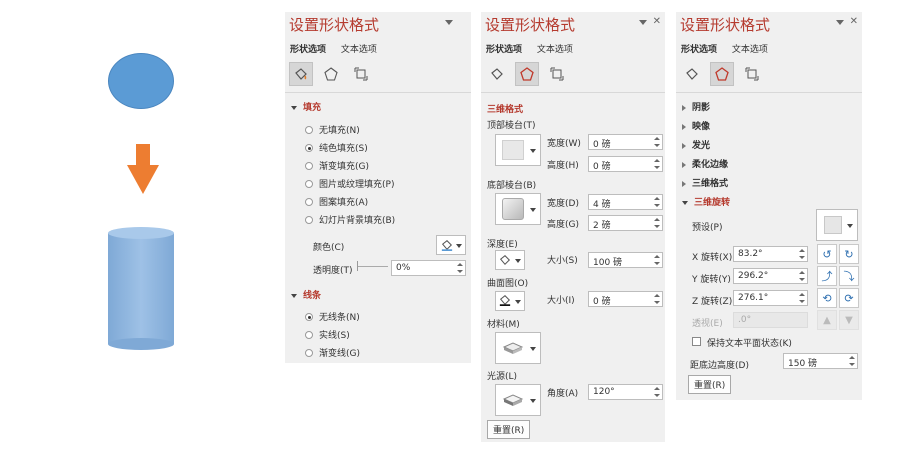 Image resolution: width=900 pixels, height=455 pixels. I want to click on glow-section: 发光, so click(696, 144).